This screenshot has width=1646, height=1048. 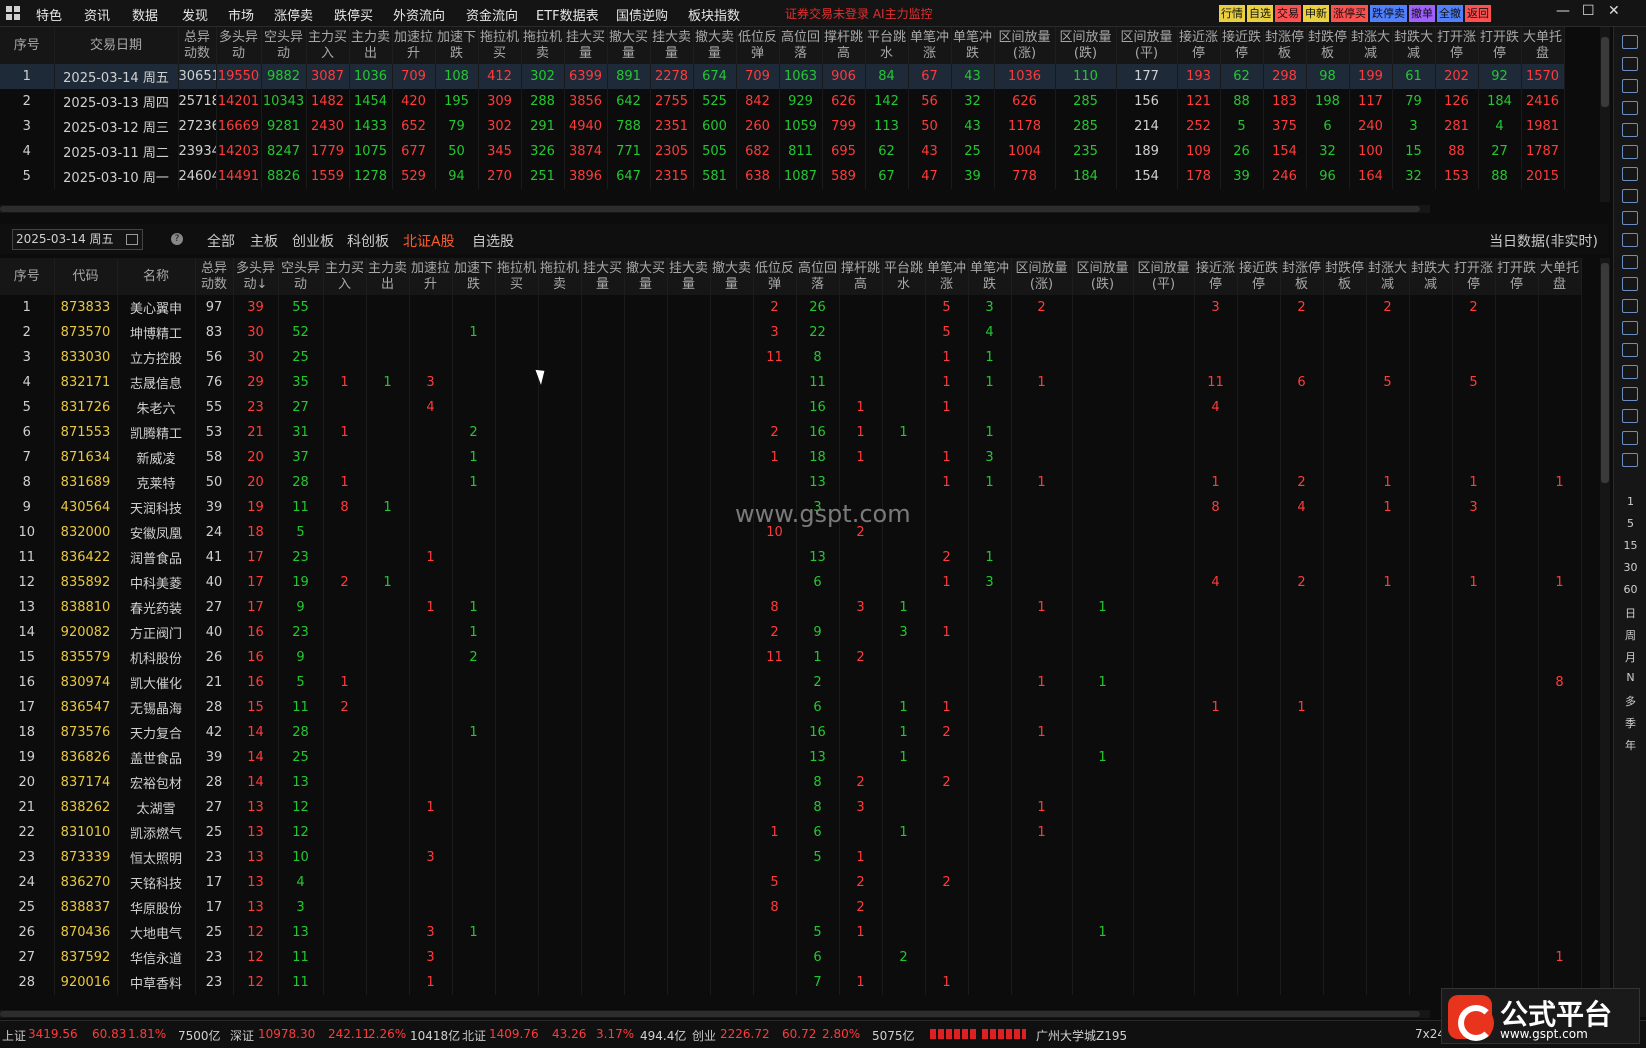 What do you see at coordinates (1474, 276) in the screenshot?
I see `column-header: 打开涨停` at bounding box center [1474, 276].